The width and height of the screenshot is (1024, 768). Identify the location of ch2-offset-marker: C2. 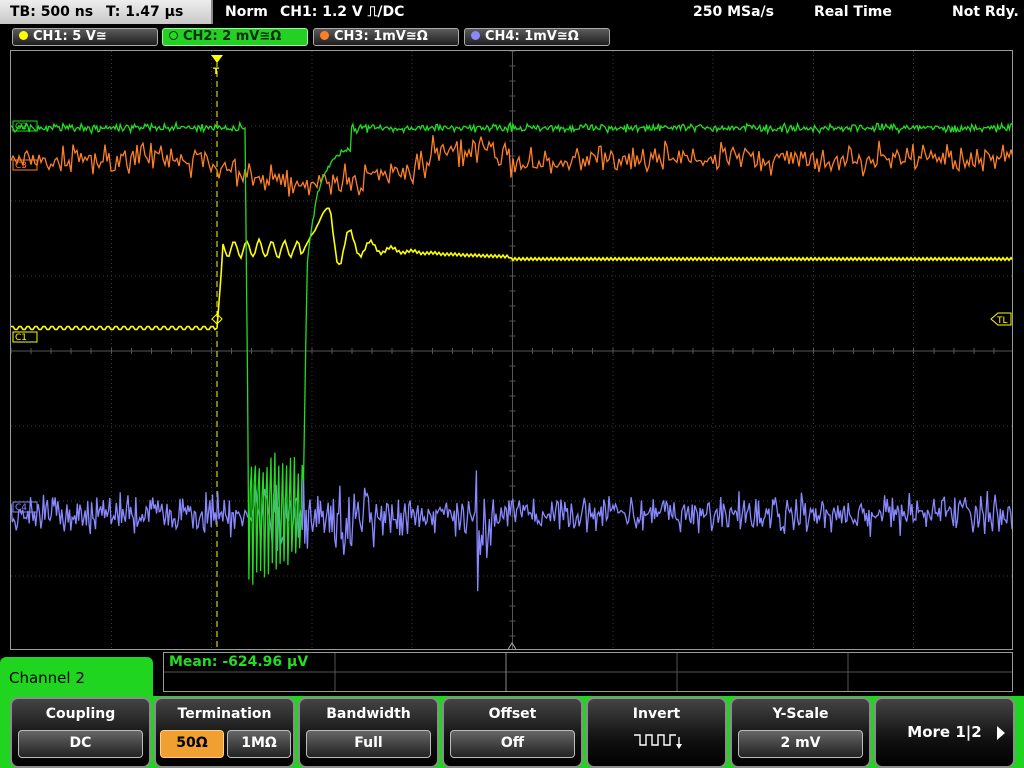
(25, 126).